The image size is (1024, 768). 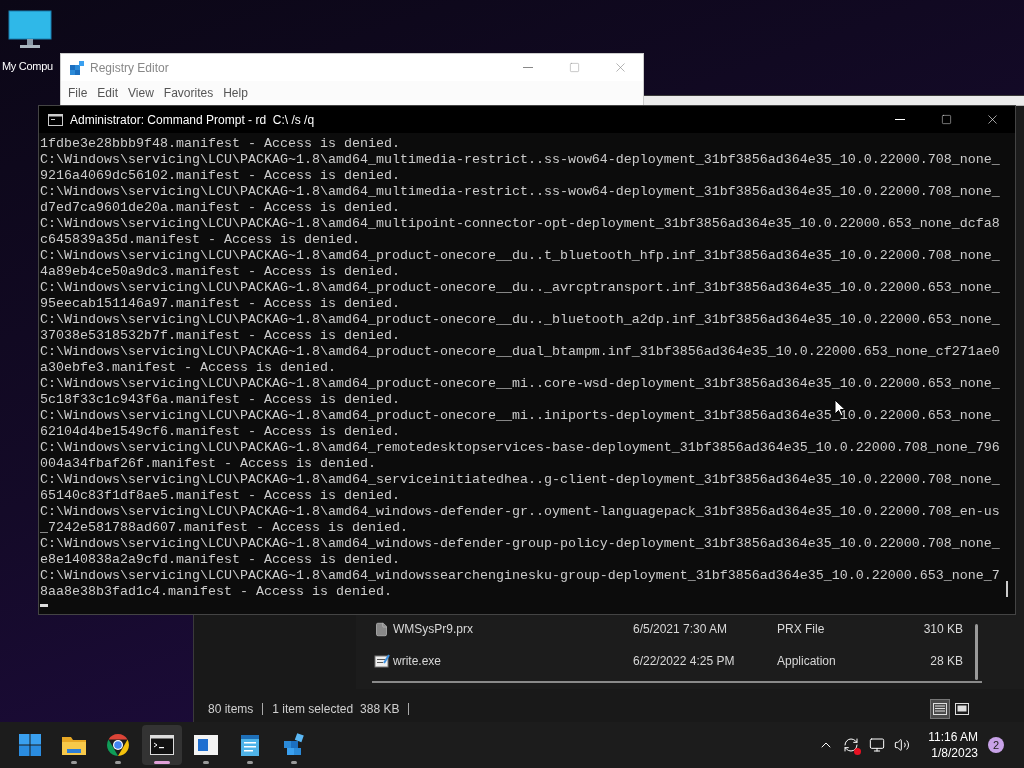 What do you see at coordinates (200, 240) in the screenshot?
I see `console-line: c645839a35d.manifest - Access is denied.` at bounding box center [200, 240].